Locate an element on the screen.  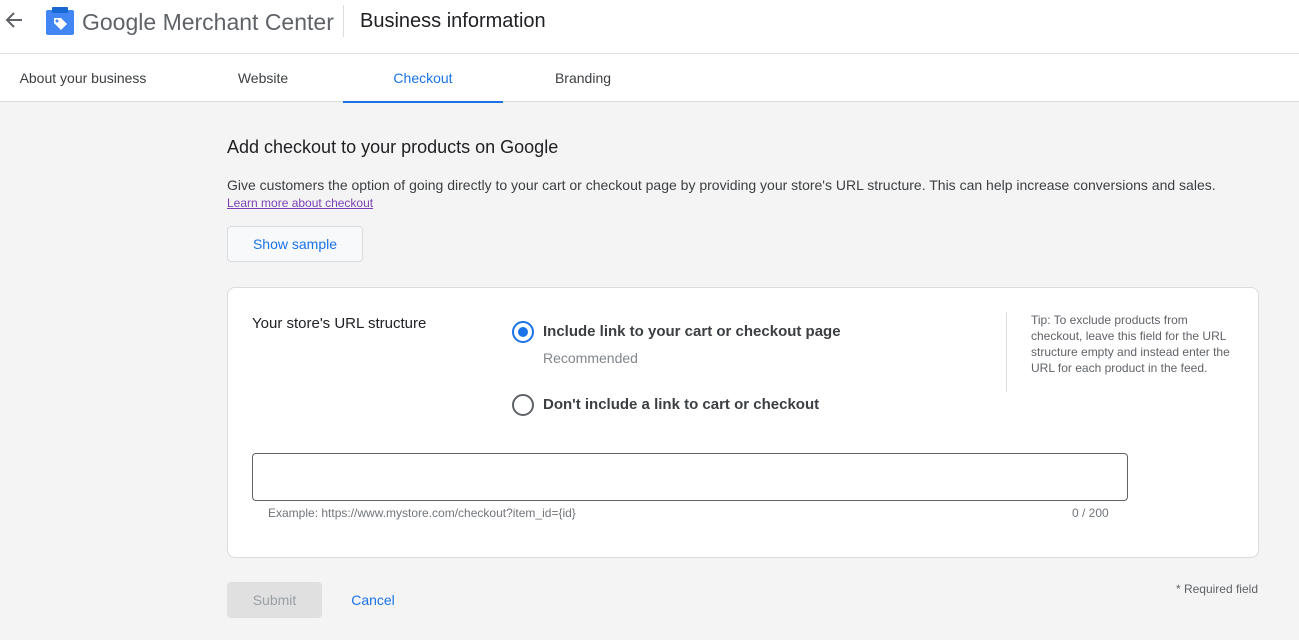
brand-google: Google is located at coordinates (119, 22).